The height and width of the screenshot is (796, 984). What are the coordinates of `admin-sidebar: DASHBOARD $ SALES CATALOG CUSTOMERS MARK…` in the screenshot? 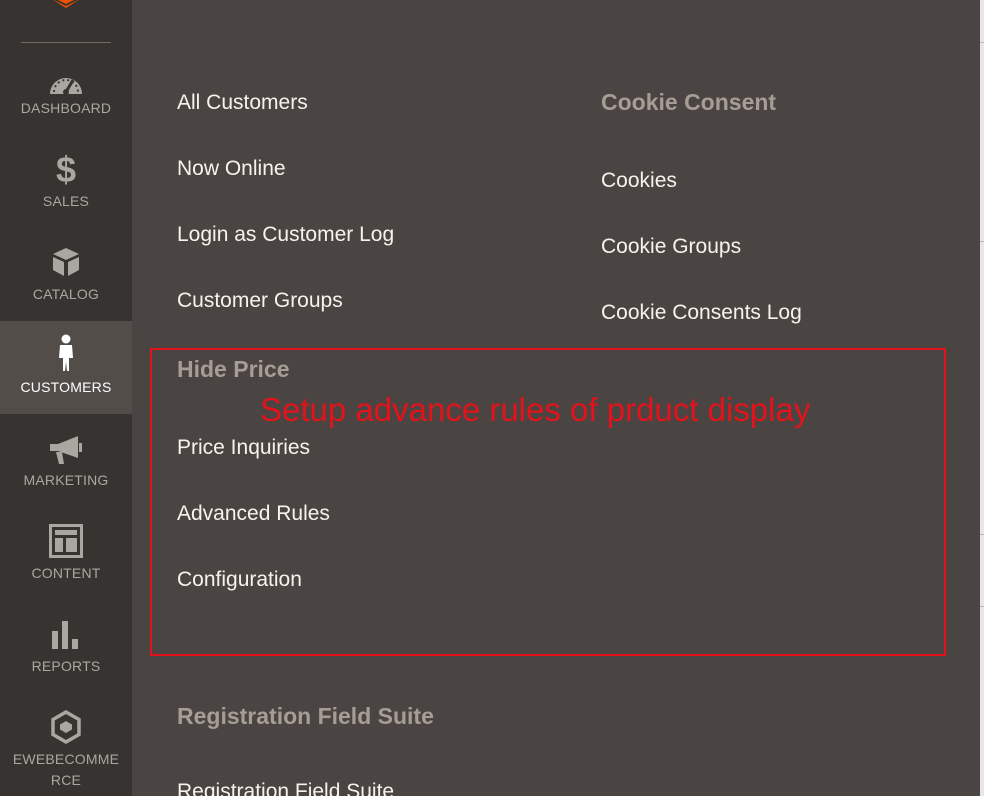 It's located at (66, 398).